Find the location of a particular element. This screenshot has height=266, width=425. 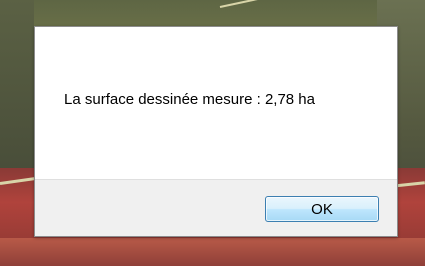

dialog-message: La surface dessinée mesure : 2,78 ha is located at coordinates (189, 99).